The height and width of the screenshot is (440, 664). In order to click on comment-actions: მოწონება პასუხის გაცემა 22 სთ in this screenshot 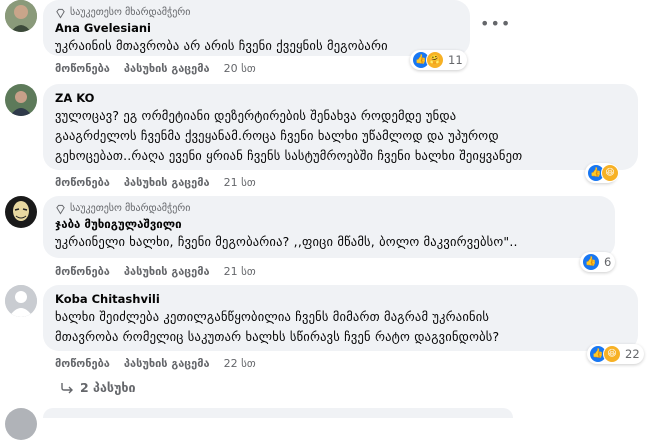, I will do `click(155, 363)`.